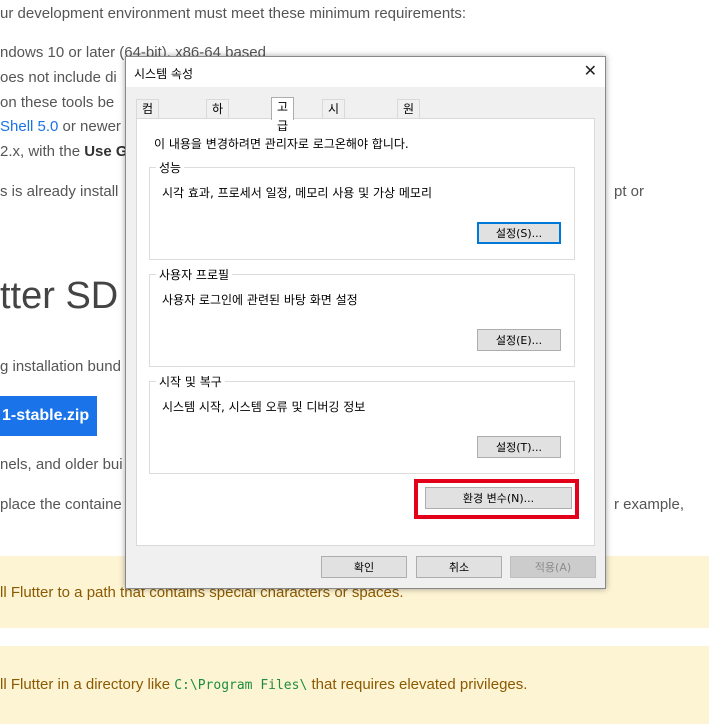  I want to click on requirement-disk: oes not include di, so click(58, 77).